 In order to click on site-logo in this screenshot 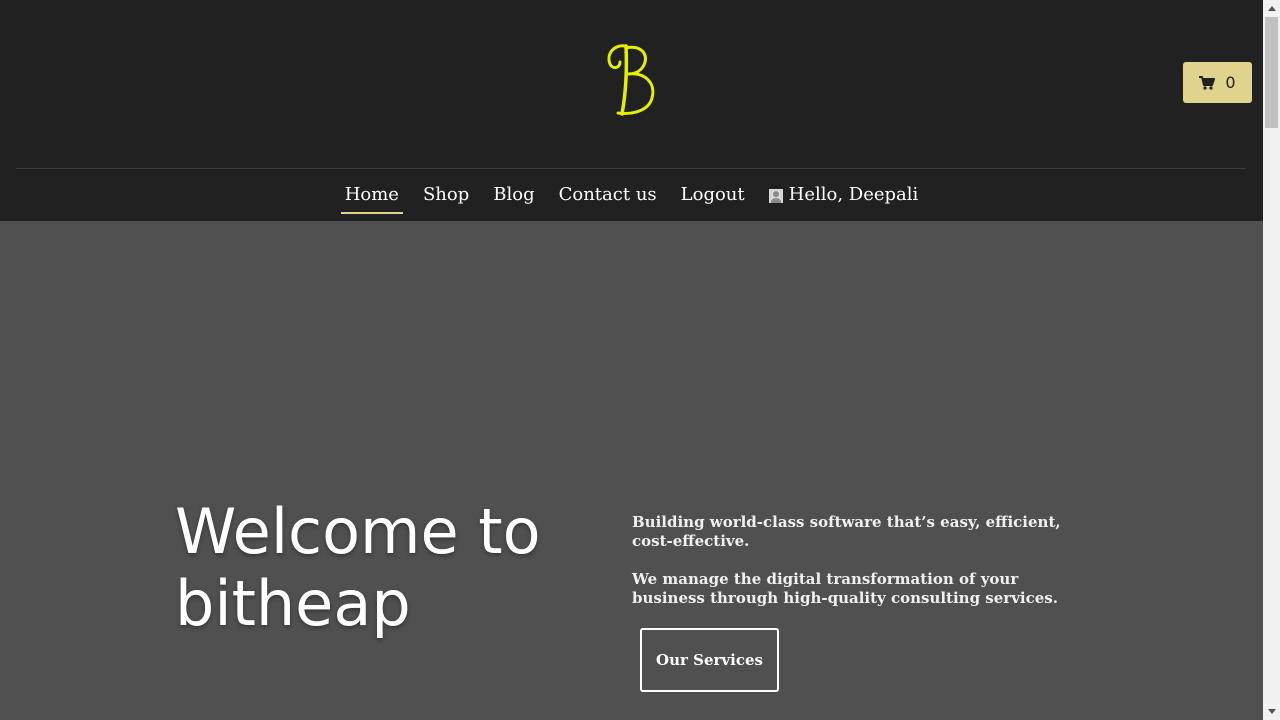, I will do `click(632, 80)`.